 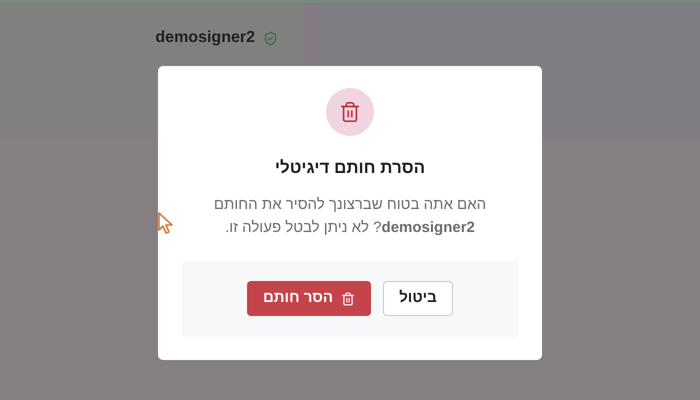 I want to click on signer-name: demosigner2, so click(x=205, y=38).